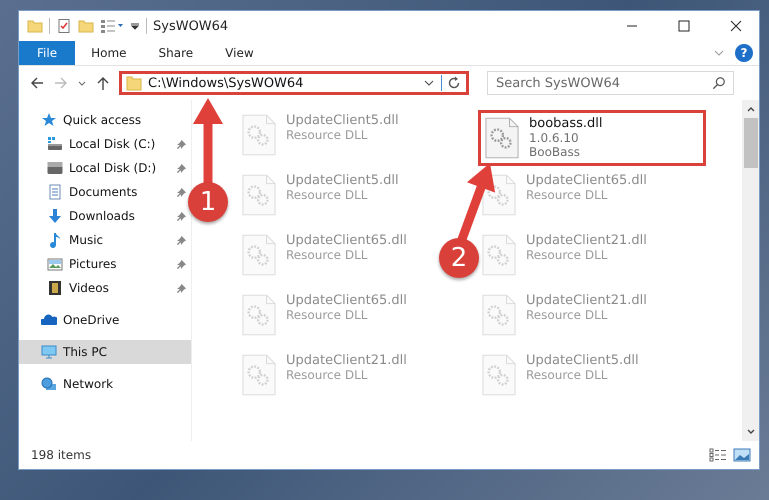  I want to click on music-icon, so click(55, 240).